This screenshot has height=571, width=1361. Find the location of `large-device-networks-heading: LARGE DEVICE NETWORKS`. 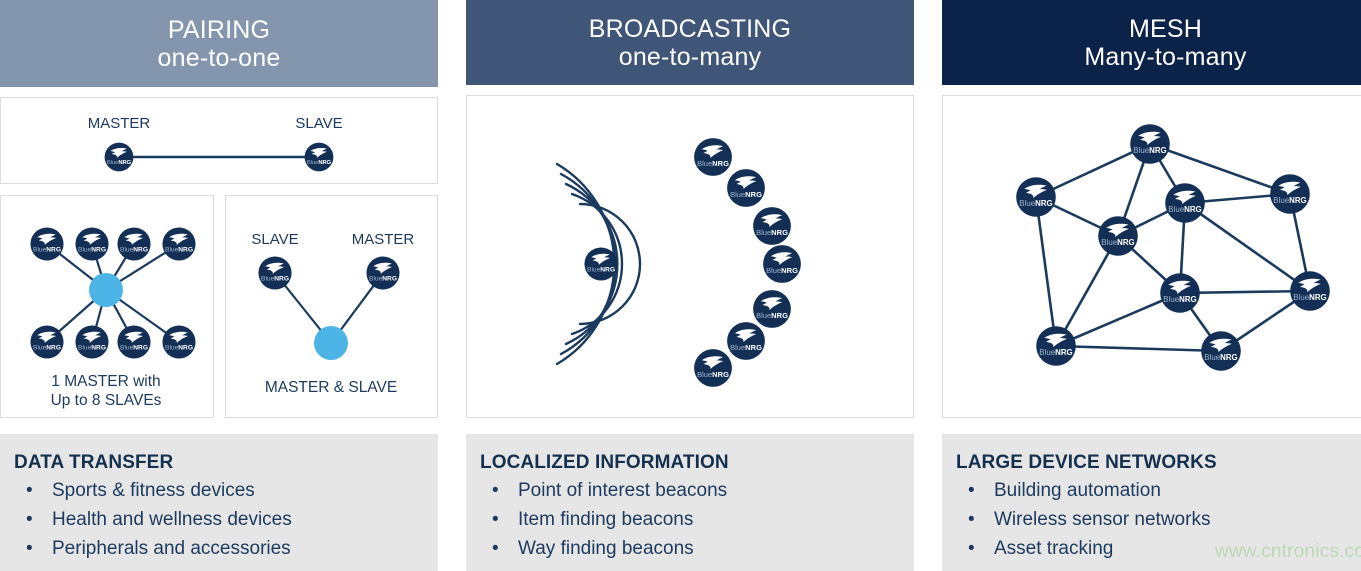

large-device-networks-heading: LARGE DEVICE NETWORKS is located at coordinates (1086, 462).